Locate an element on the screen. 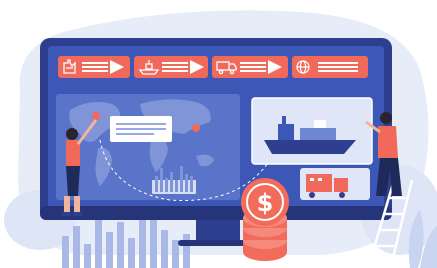 The height and width of the screenshot is (268, 437). ship-panel is located at coordinates (312, 131).